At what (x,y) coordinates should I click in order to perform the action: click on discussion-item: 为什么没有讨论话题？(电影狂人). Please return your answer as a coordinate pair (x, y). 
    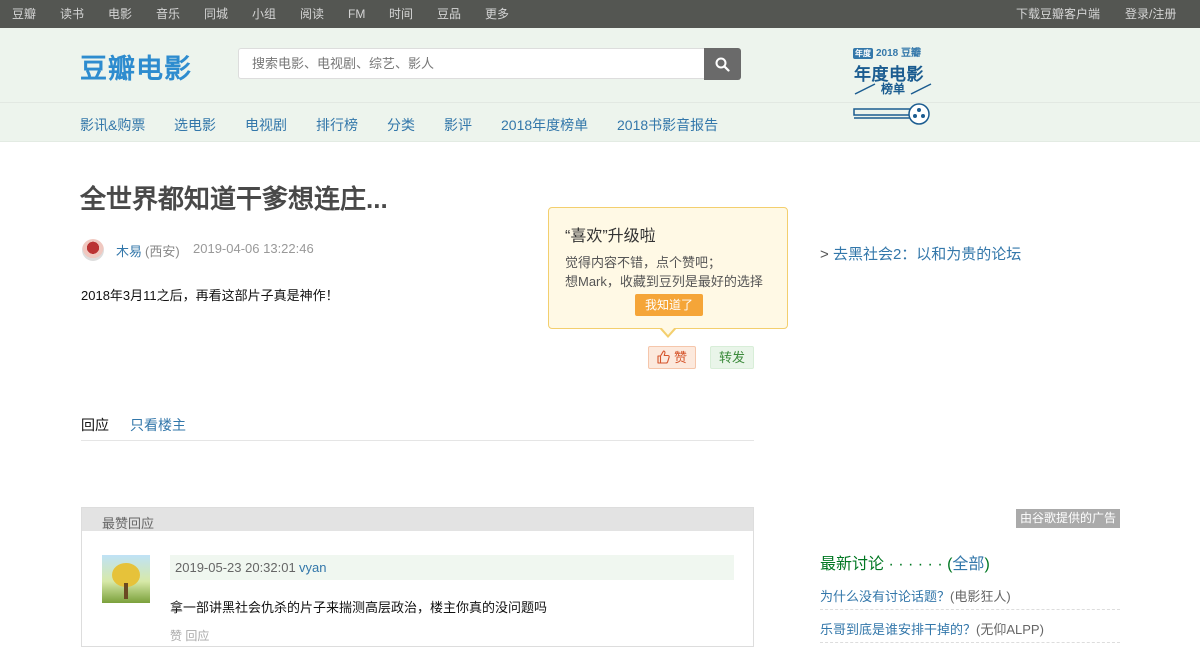
    Looking at the image, I should click on (970, 598).